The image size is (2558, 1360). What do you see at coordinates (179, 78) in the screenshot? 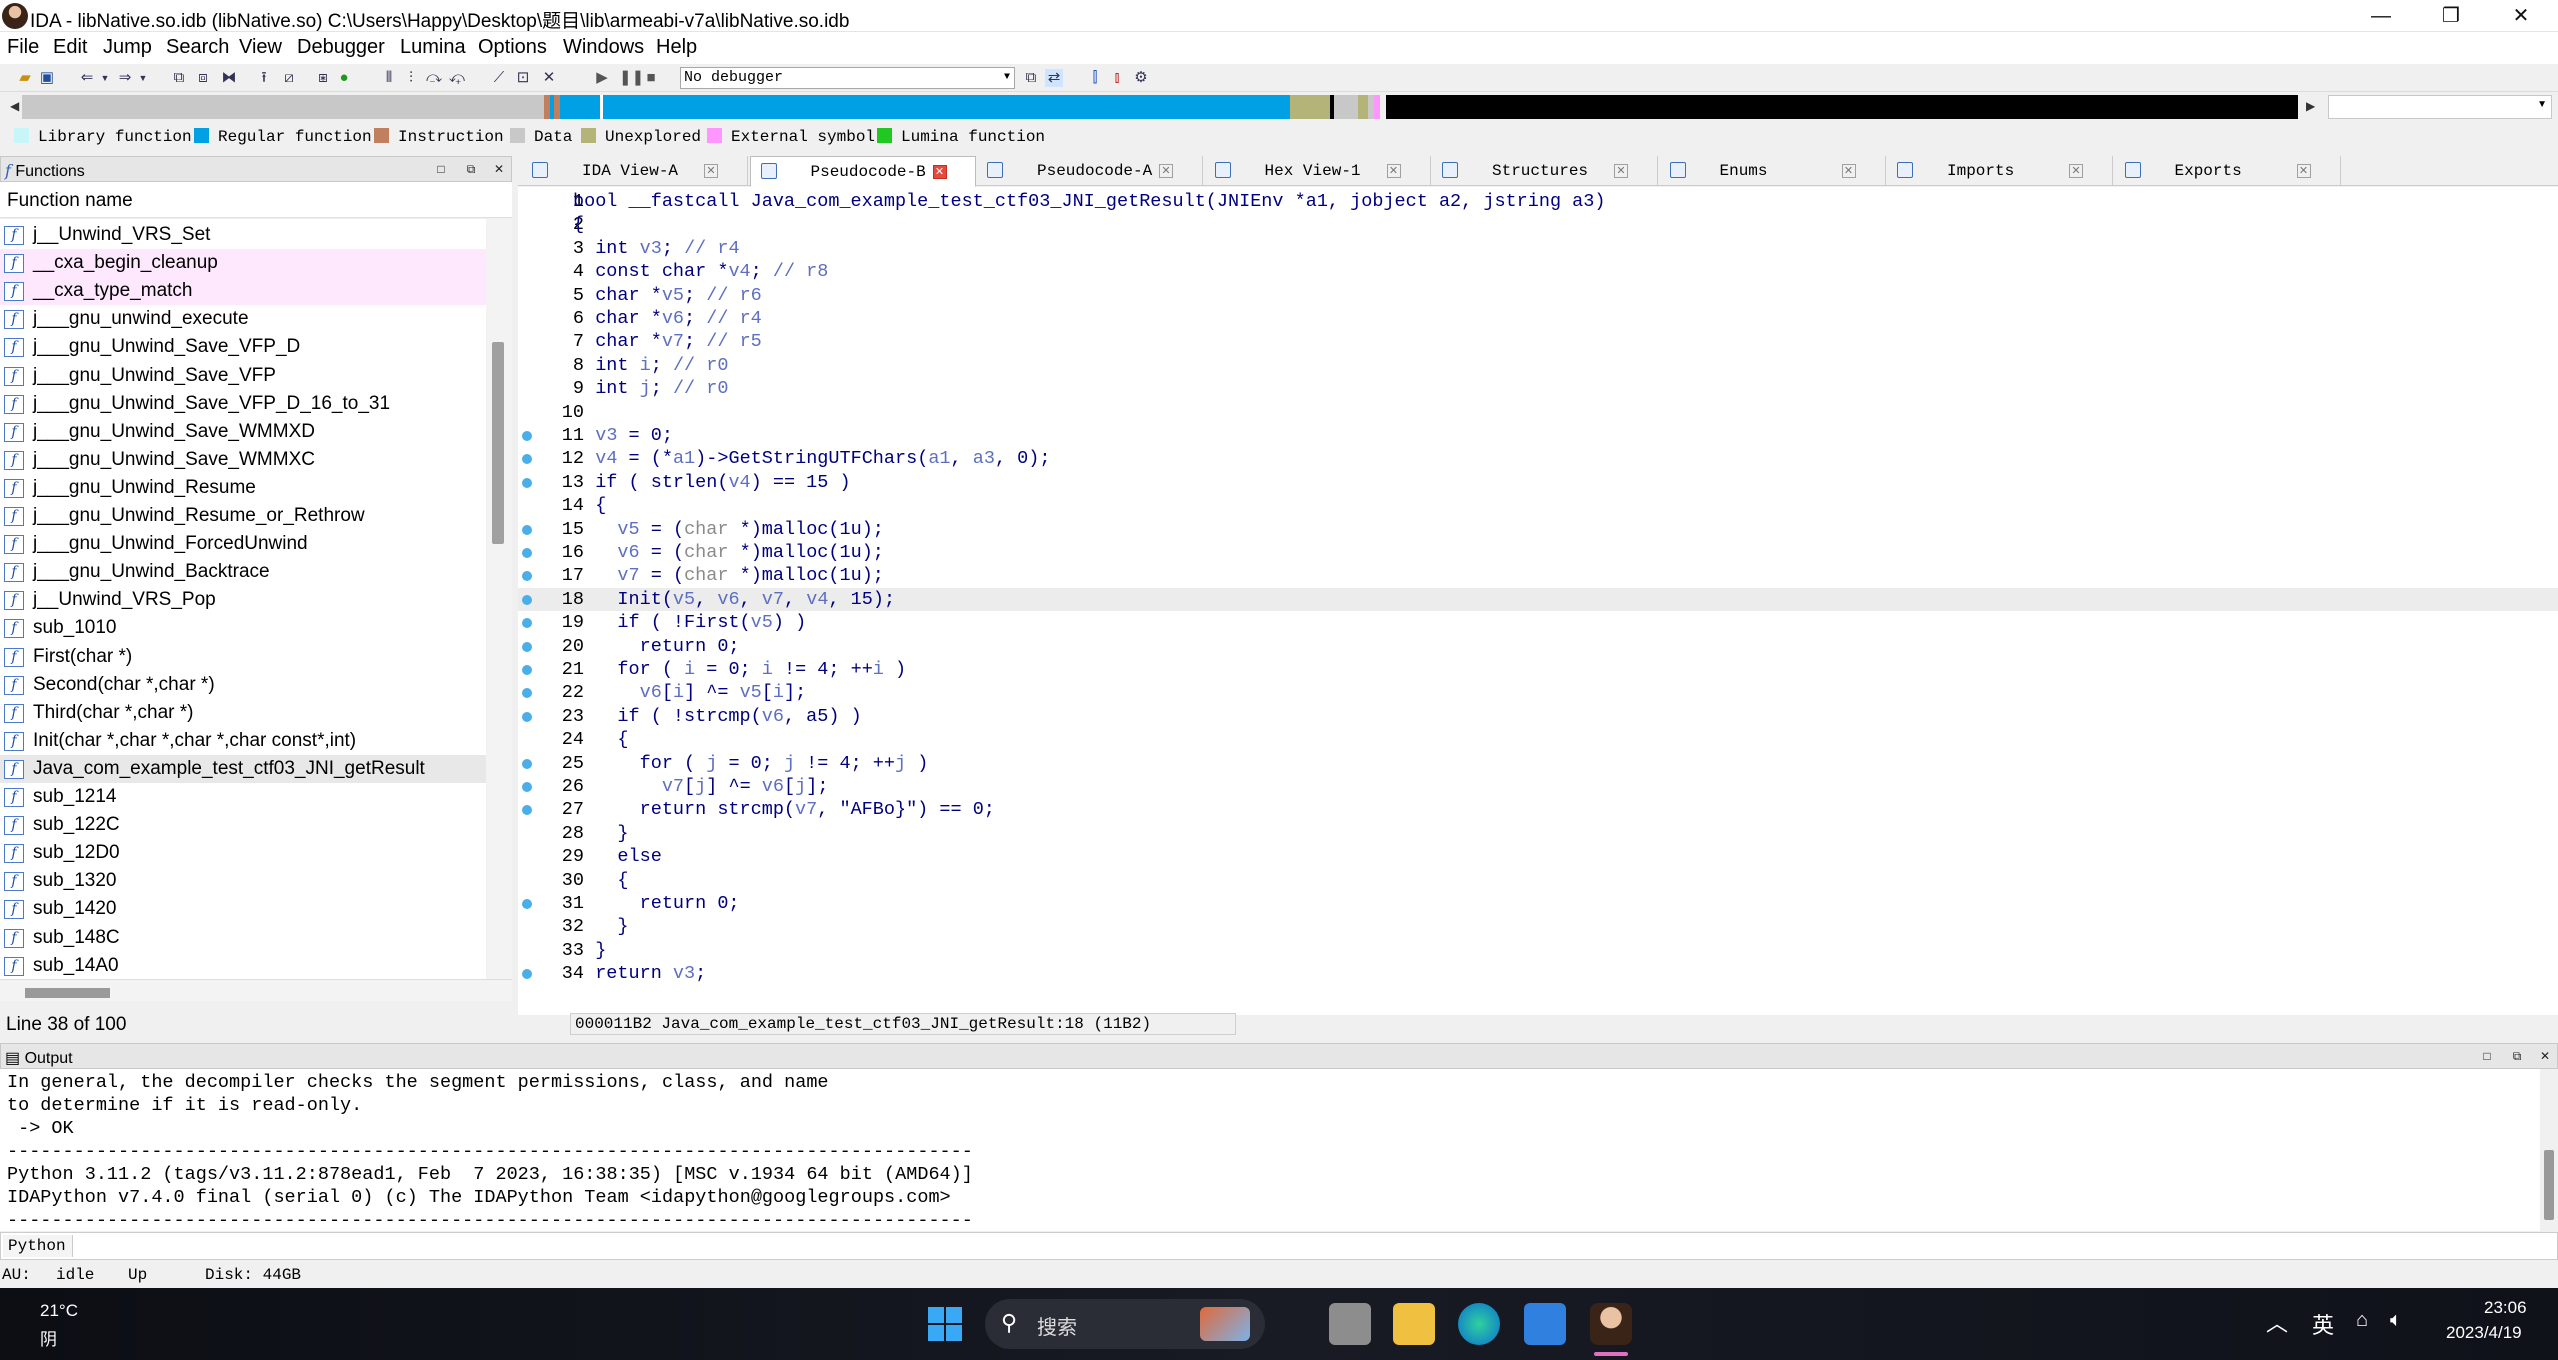
I see `create-segment-icon: ⧉` at bounding box center [179, 78].